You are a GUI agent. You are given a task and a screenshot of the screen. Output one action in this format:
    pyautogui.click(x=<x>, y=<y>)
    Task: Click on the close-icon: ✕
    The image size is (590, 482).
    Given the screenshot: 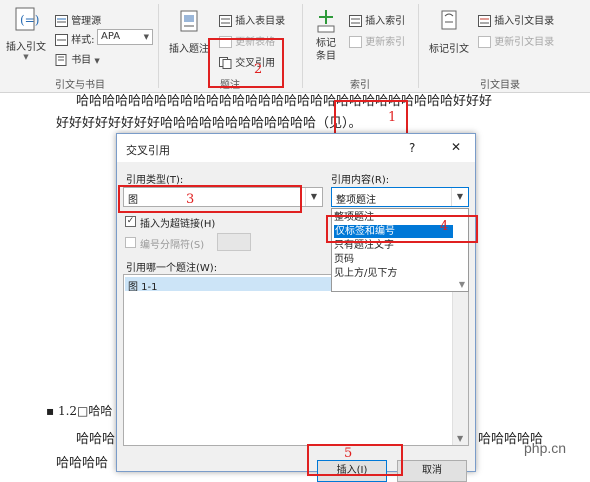 What is the action you would take?
    pyautogui.click(x=456, y=147)
    